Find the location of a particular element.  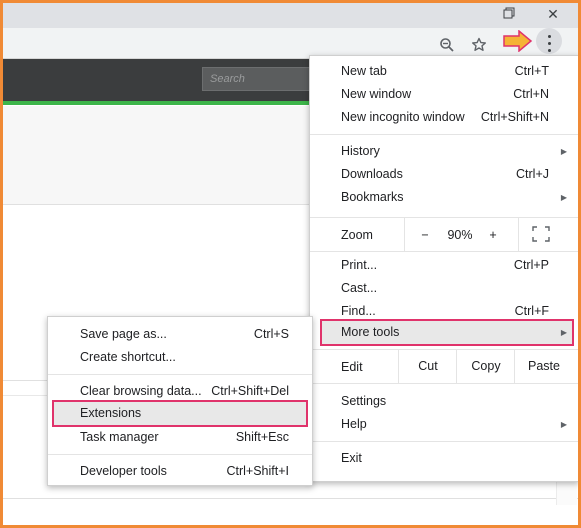

paste-button: Paste is located at coordinates (543, 366).